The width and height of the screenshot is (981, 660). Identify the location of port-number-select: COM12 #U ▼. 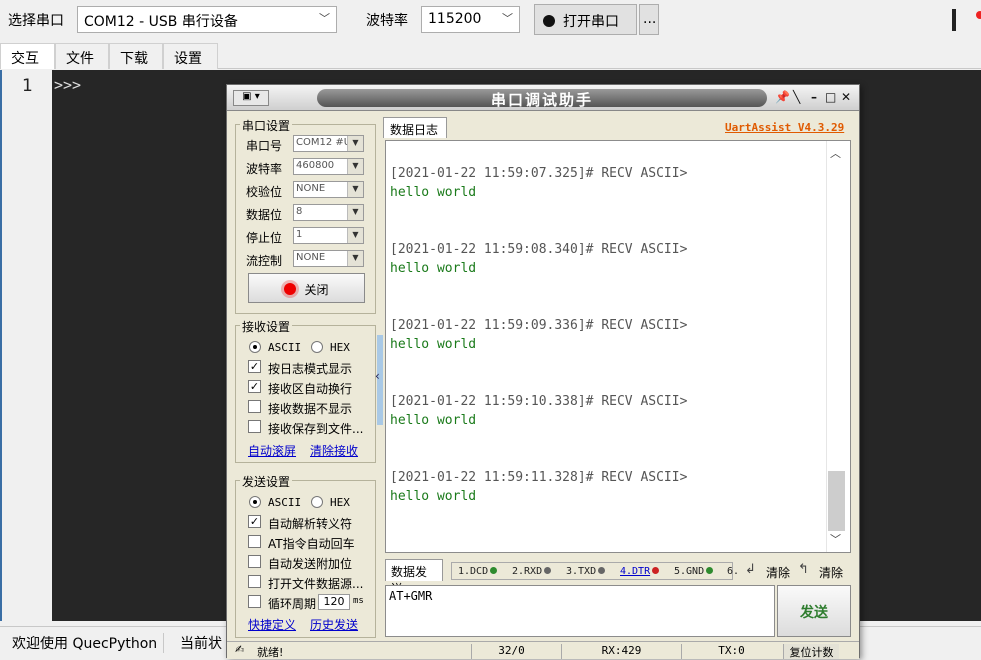
(328, 143).